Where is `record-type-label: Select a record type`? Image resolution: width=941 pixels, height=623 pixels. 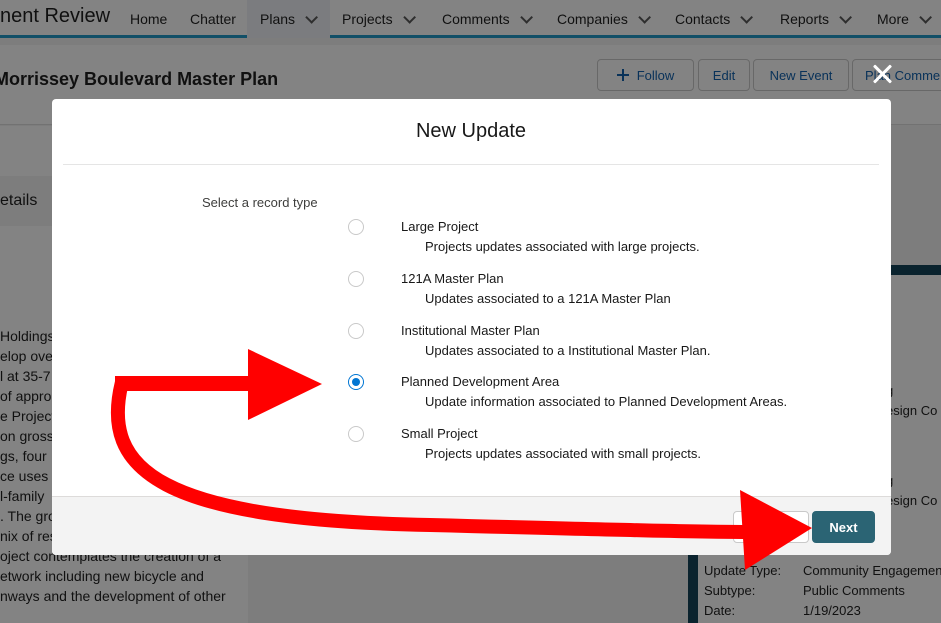 record-type-label: Select a record type is located at coordinates (260, 202).